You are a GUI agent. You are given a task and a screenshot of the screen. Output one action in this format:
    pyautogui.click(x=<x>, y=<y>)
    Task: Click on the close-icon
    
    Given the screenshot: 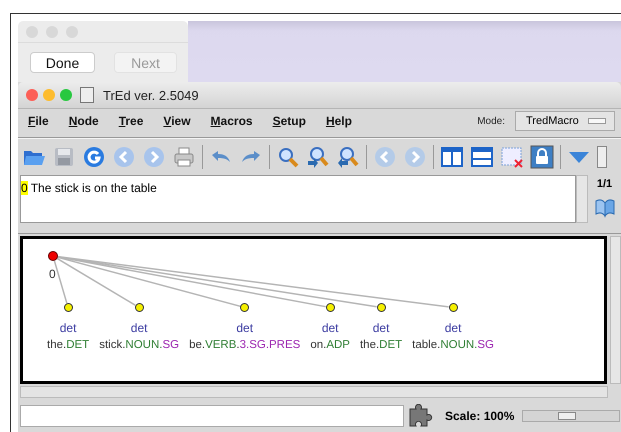 What is the action you would take?
    pyautogui.click(x=32, y=95)
    